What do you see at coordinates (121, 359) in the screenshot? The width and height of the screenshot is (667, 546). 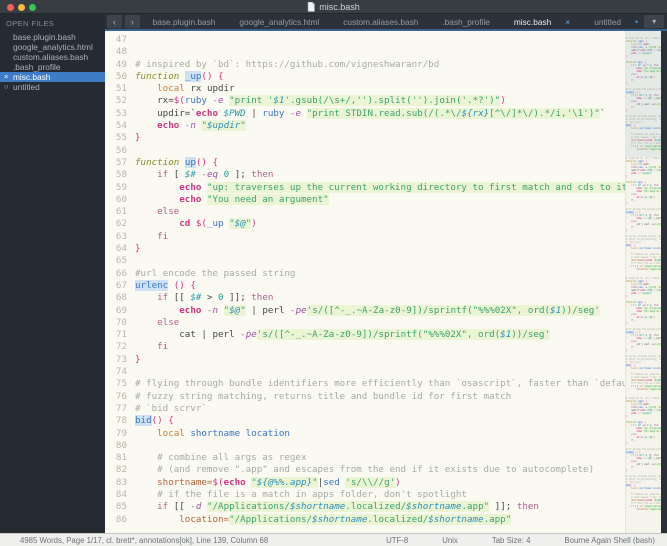 I see `line-number: 73` at bounding box center [121, 359].